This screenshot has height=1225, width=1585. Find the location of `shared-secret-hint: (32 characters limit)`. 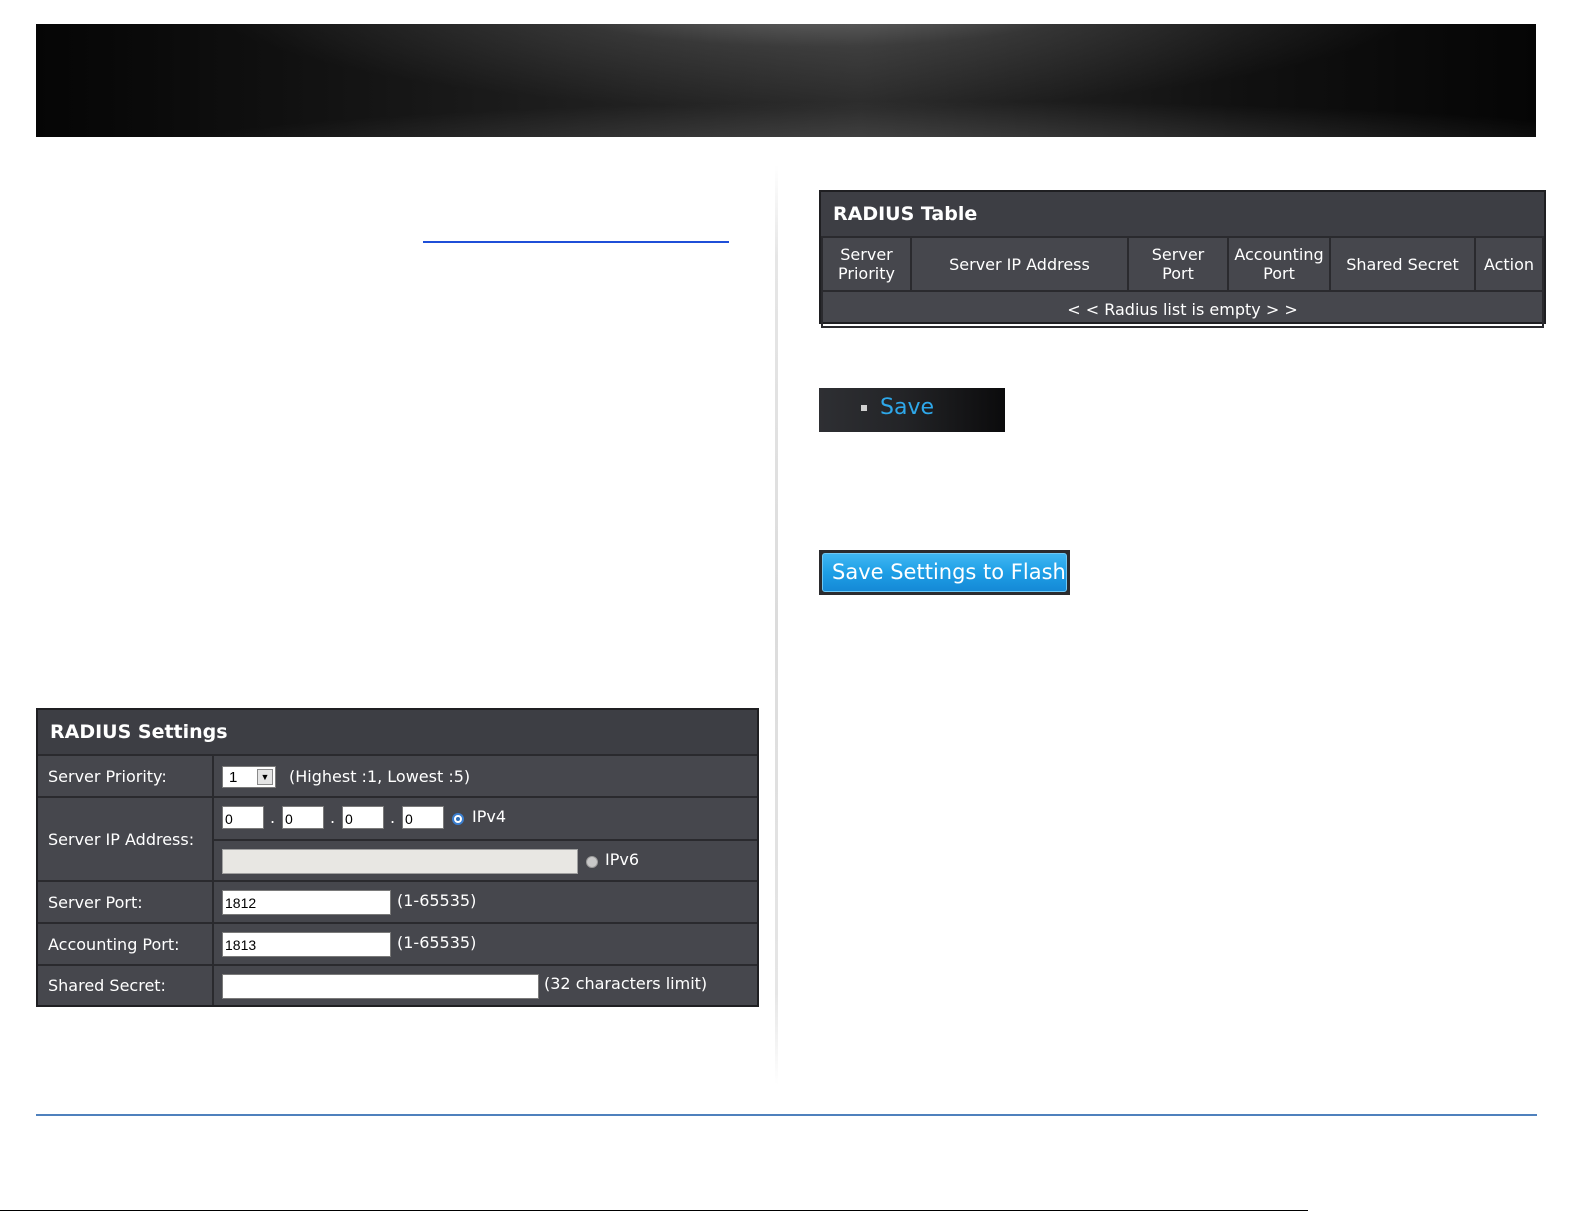

shared-secret-hint: (32 characters limit) is located at coordinates (626, 983).